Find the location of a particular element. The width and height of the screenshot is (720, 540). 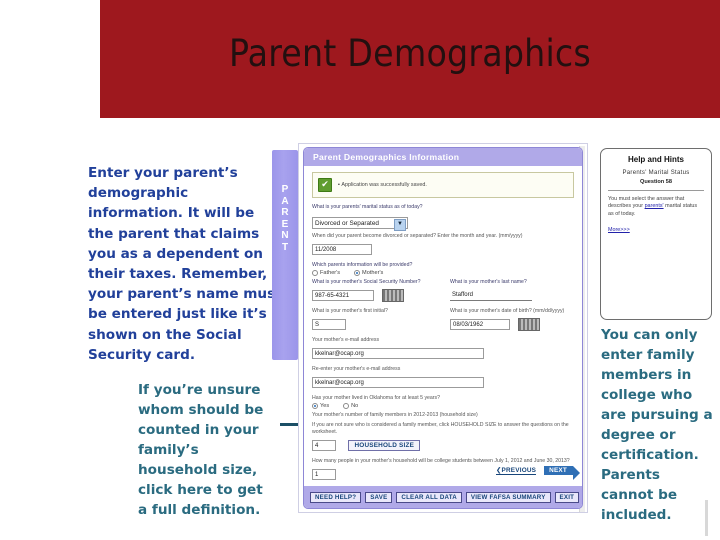

college-count-input: 1 is located at coordinates (324, 475).